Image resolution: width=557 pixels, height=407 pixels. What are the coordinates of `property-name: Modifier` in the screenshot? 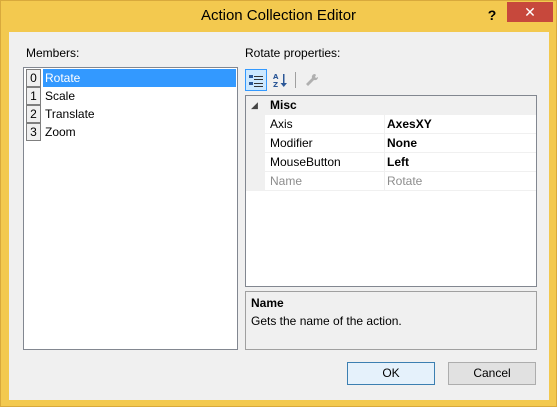 It's located at (291, 143).